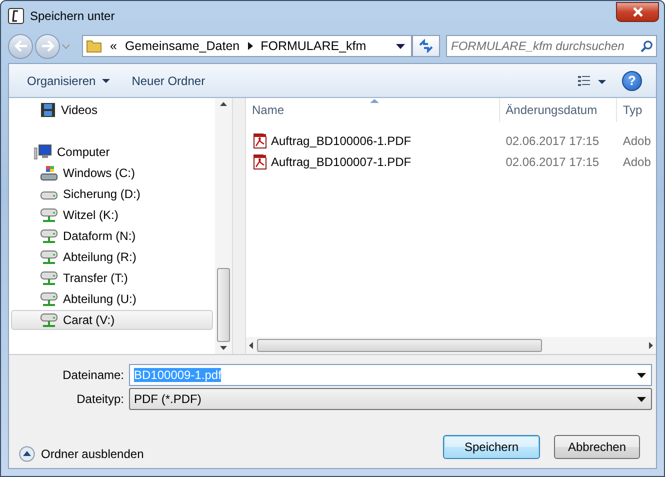 This screenshot has height=477, width=665. Describe the element at coordinates (169, 81) in the screenshot. I see `new-folder-button: Neuer Ordner` at that location.